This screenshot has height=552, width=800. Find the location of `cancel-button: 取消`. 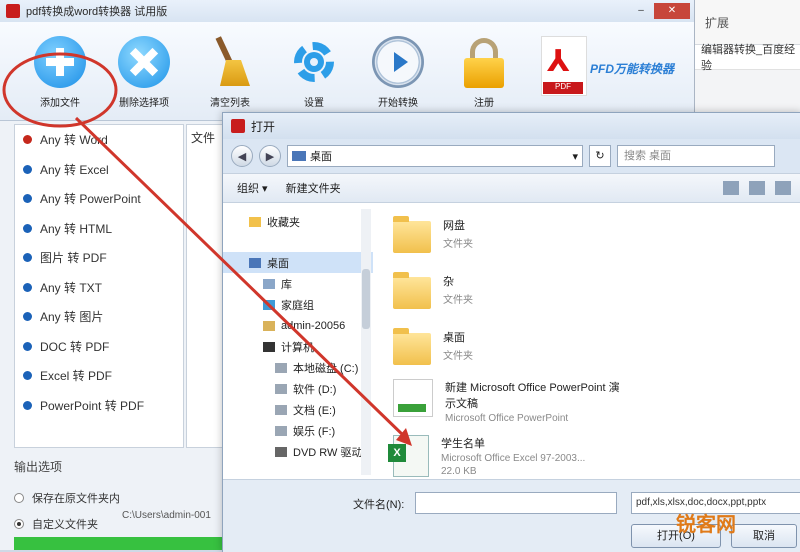

cancel-button: 取消 is located at coordinates (764, 536).